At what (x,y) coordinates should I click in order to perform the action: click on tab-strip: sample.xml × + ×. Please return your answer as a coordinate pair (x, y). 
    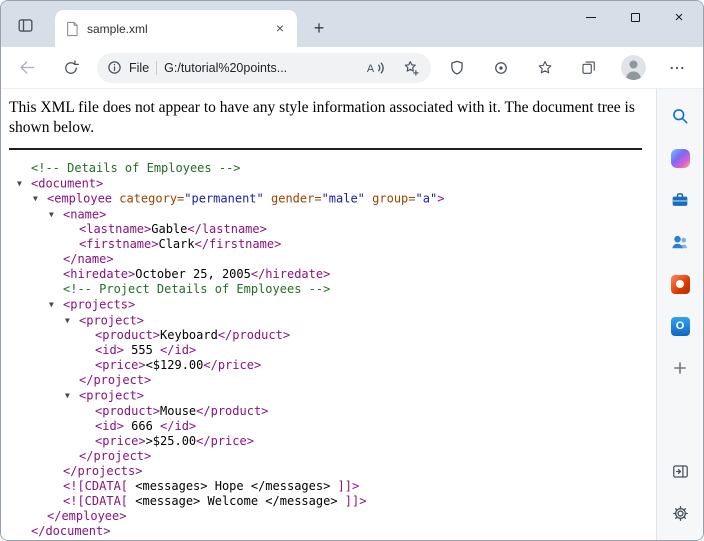
    Looking at the image, I should click on (352, 24).